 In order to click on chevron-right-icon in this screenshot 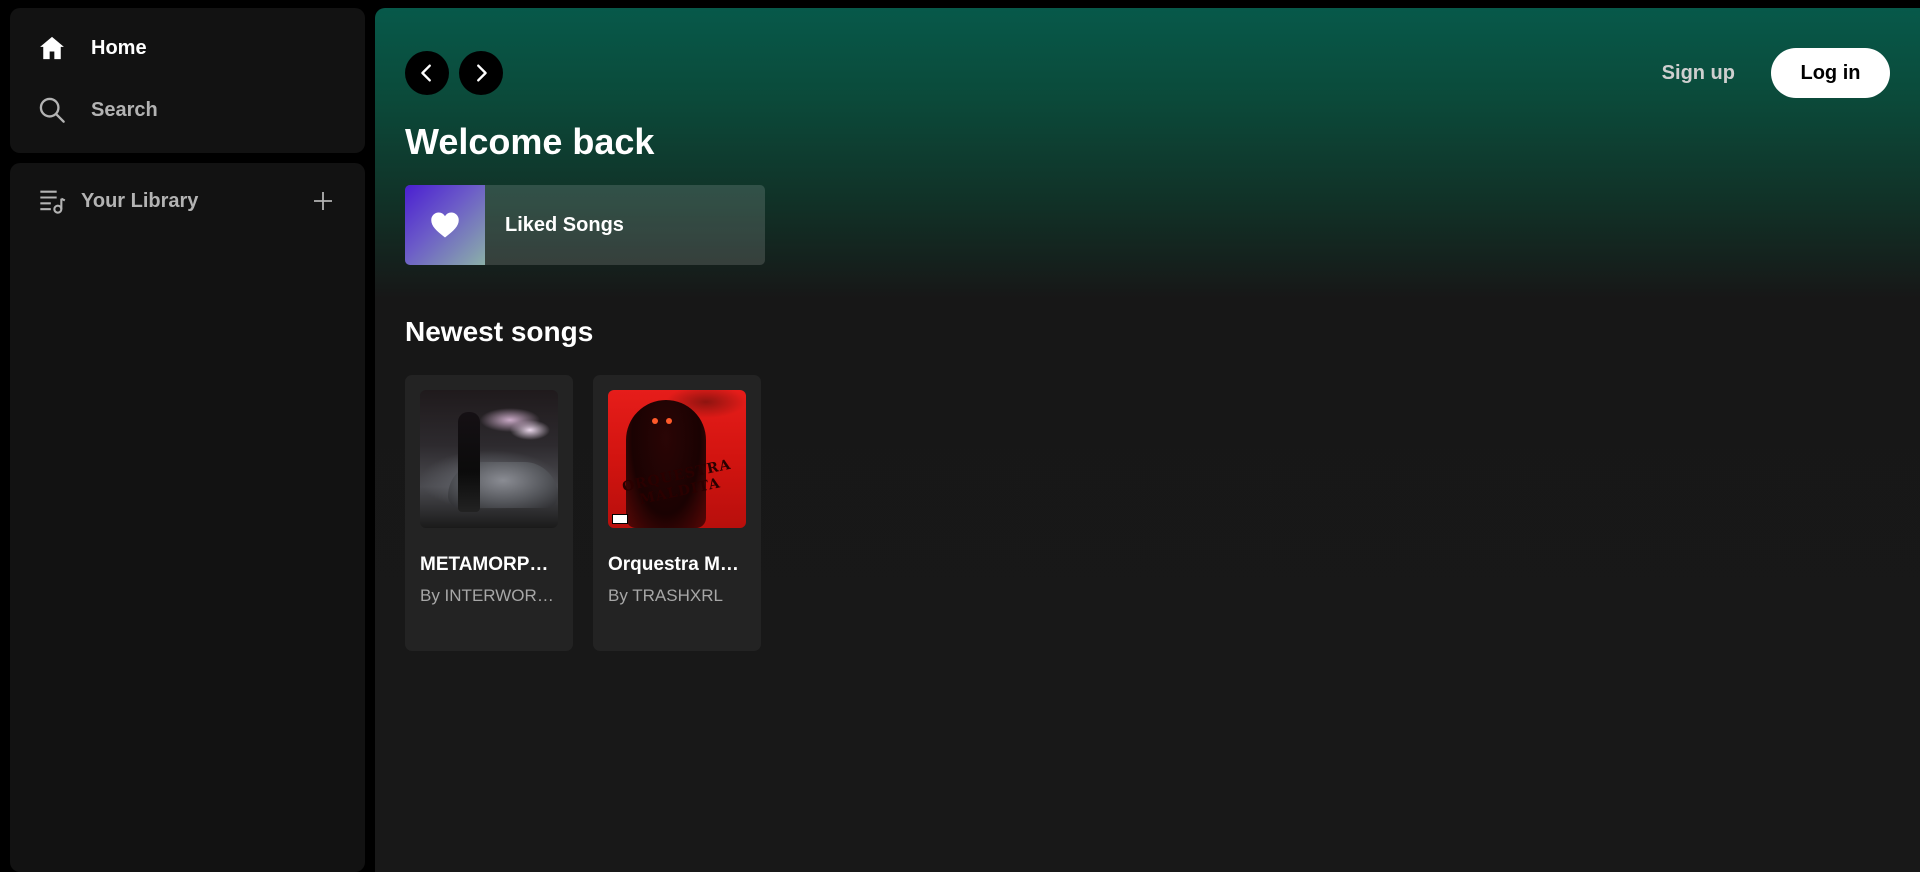, I will do `click(482, 73)`.